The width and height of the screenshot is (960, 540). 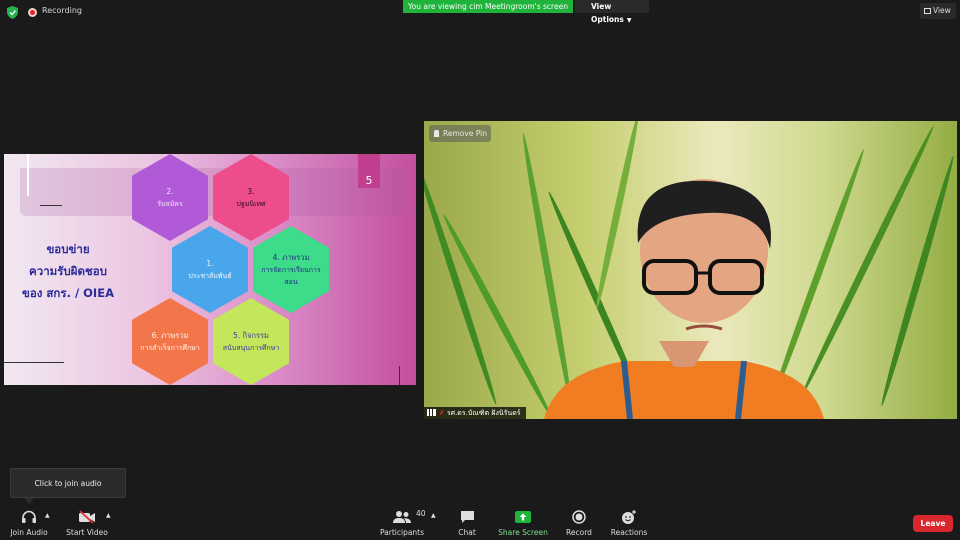 What do you see at coordinates (467, 523) in the screenshot?
I see `chat-button: Chat` at bounding box center [467, 523].